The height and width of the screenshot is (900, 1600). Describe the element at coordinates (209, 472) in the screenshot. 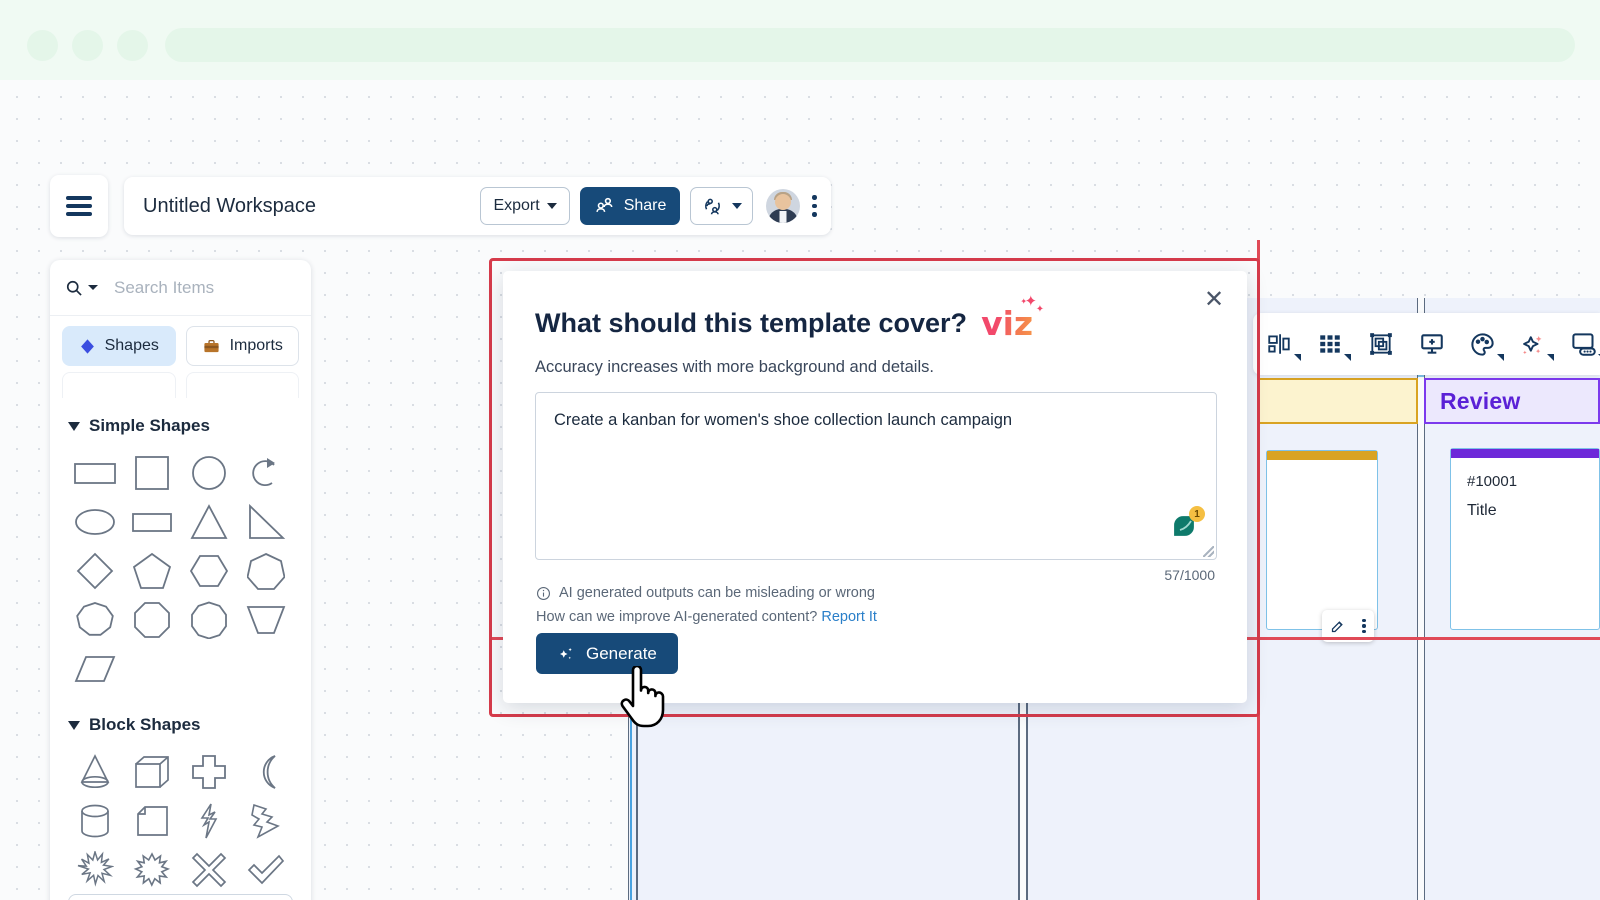

I see `shape-circle` at that location.